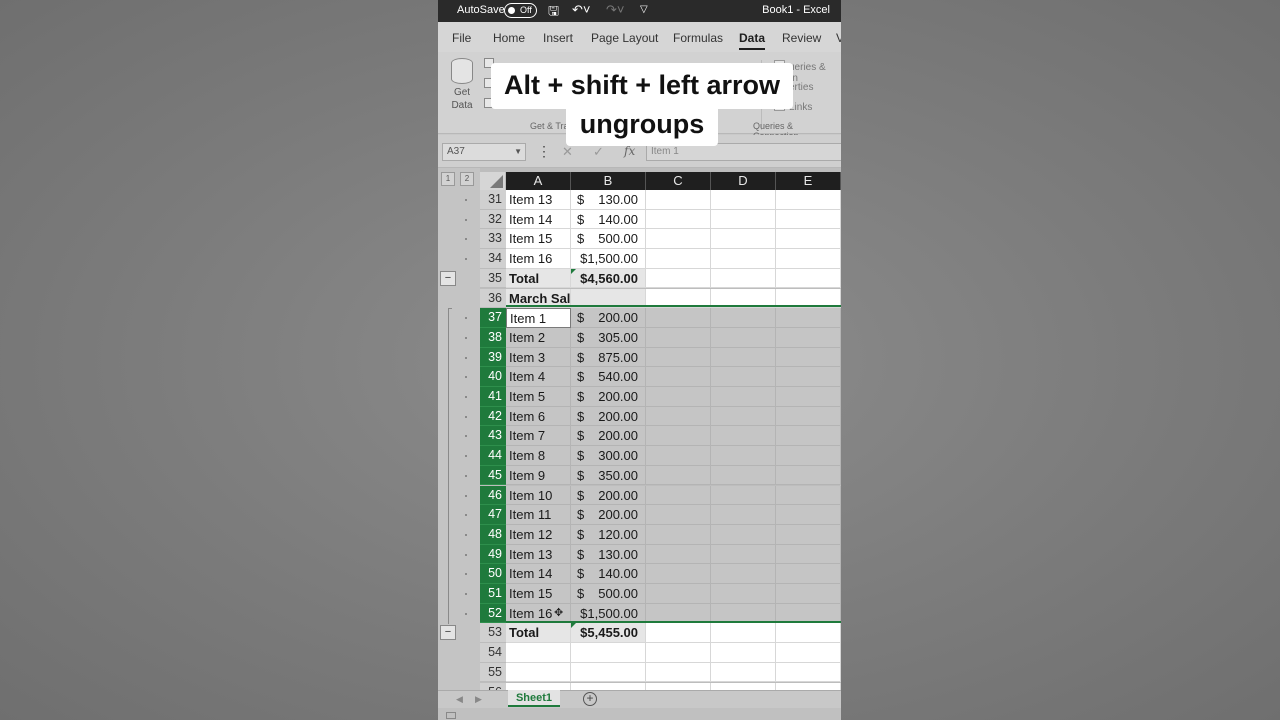 This screenshot has height=720, width=1280. What do you see at coordinates (459, 699) in the screenshot?
I see `scroll-left-icon: ◀` at bounding box center [459, 699].